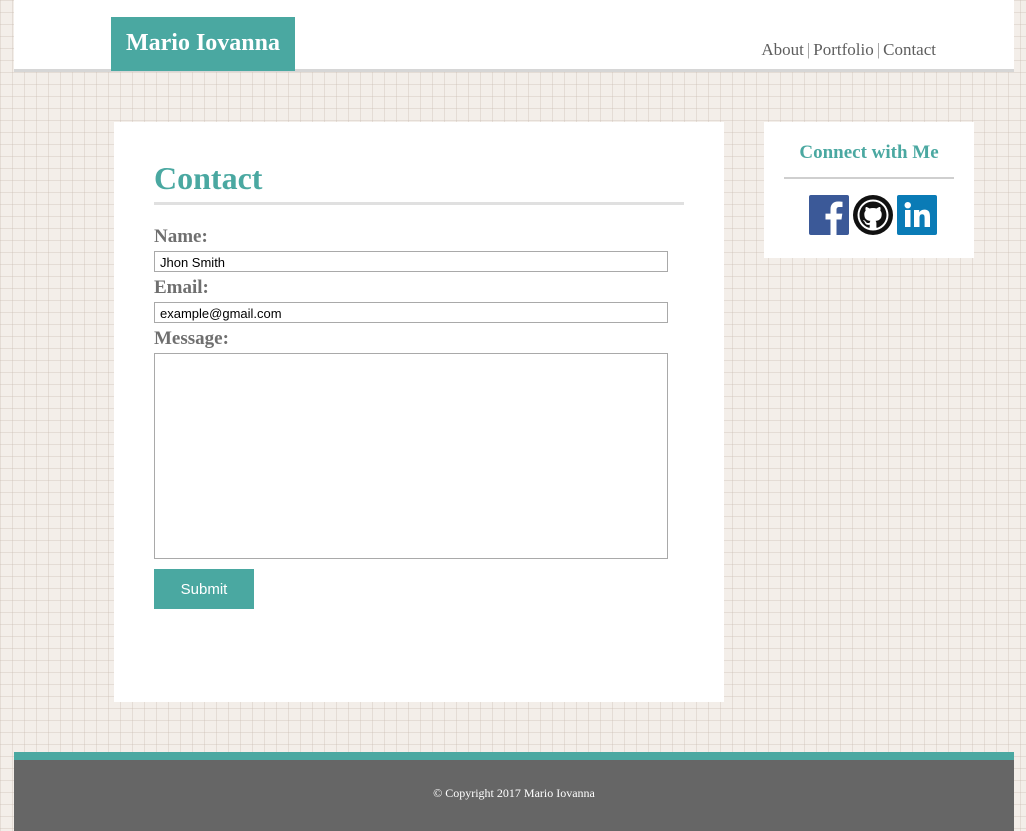  Describe the element at coordinates (869, 190) in the screenshot. I see `connect-sidebar: Connect with Me` at that location.